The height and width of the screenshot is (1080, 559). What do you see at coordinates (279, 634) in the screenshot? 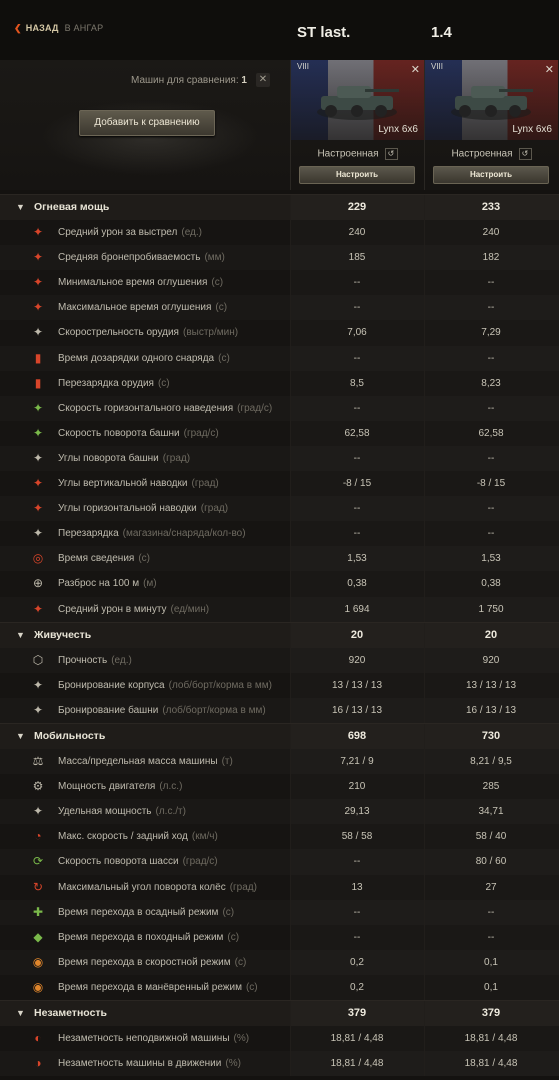
I see `section-header: ▼ Живучесть 20 20` at bounding box center [279, 634].